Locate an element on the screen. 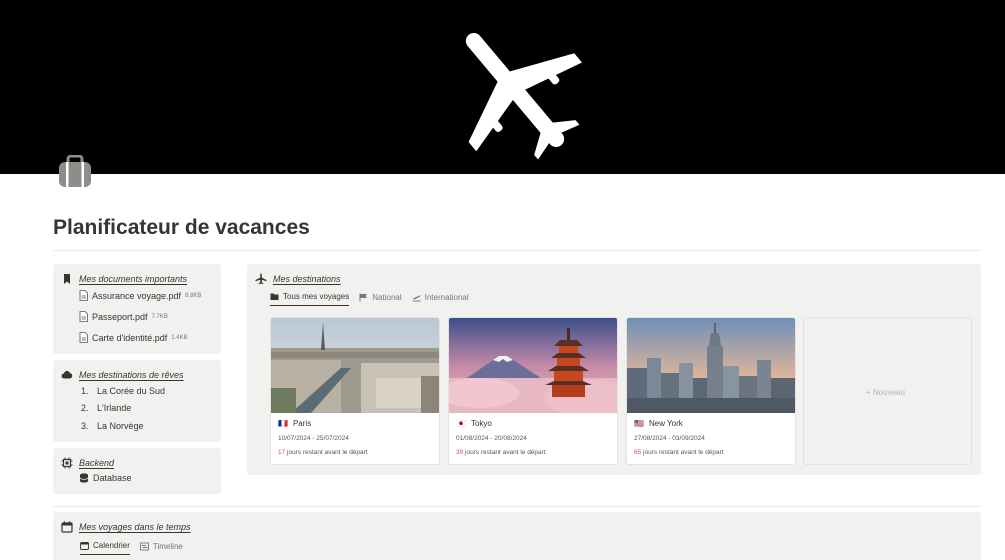 Image resolution: width=1005 pixels, height=560 pixels. new-card-button: + Nouveau is located at coordinates (887, 391).